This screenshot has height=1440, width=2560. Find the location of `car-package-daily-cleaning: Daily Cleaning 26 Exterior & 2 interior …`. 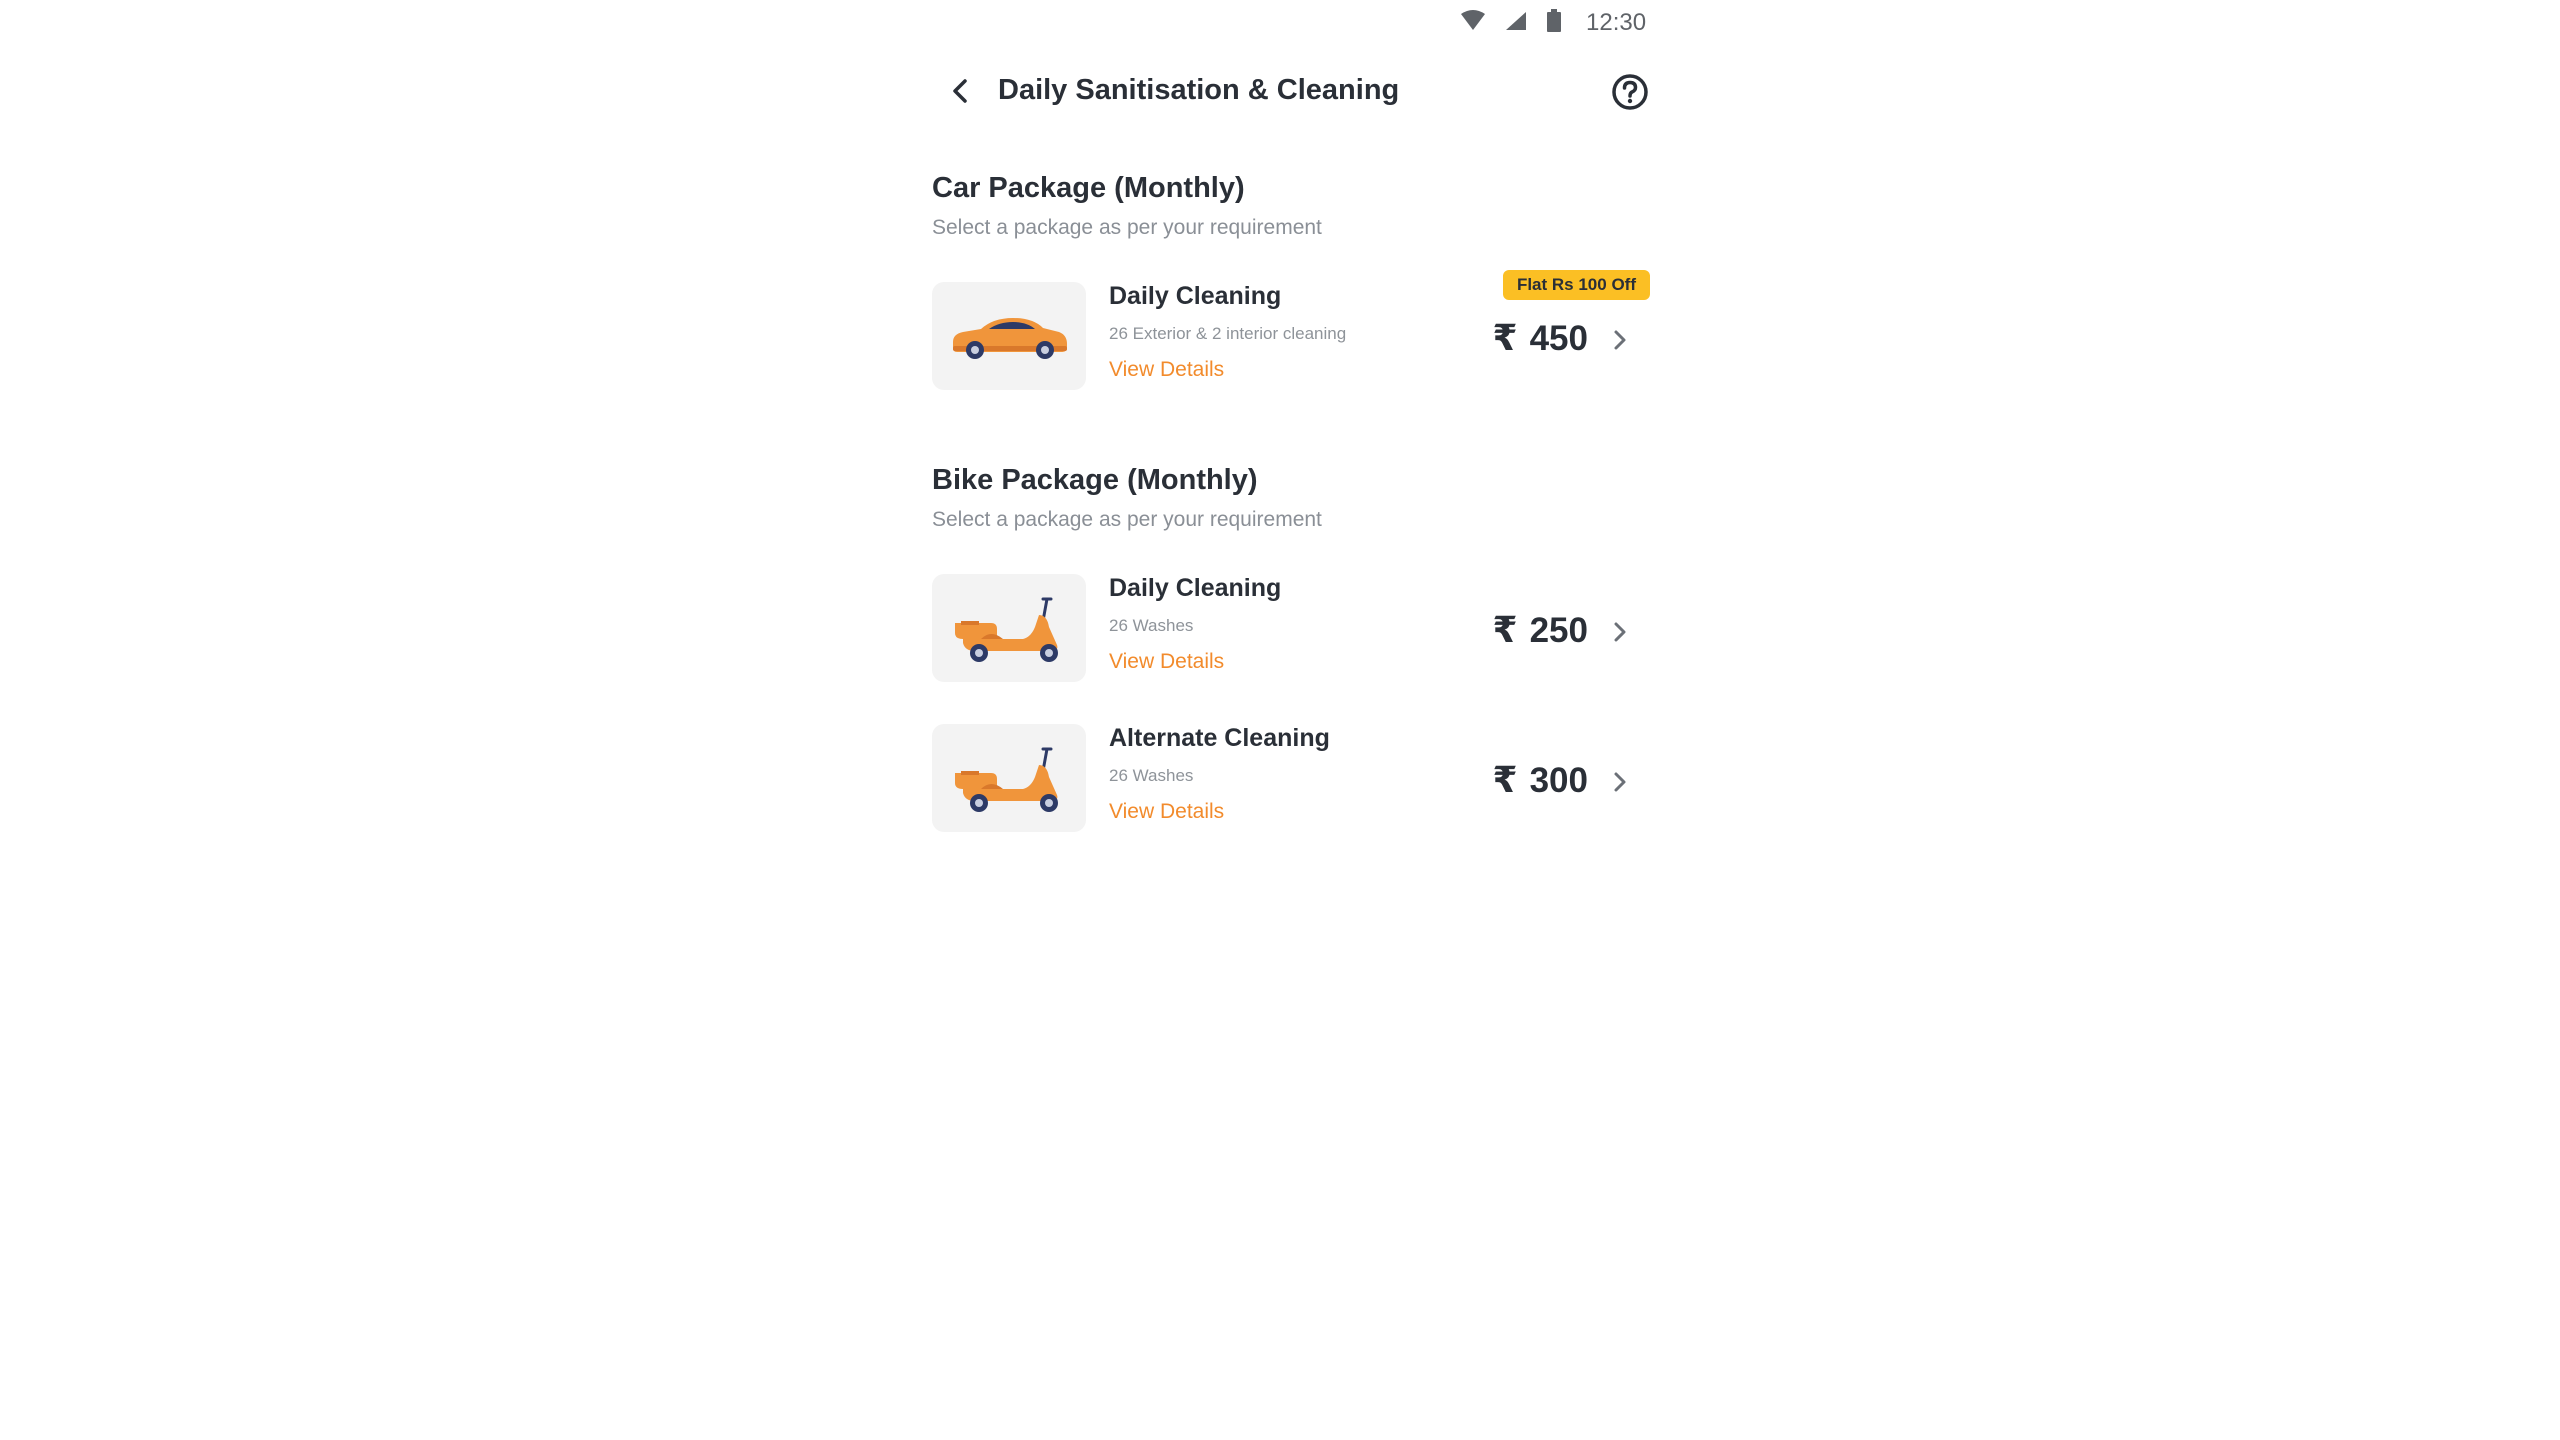

car-package-daily-cleaning: Daily Cleaning 26 Exterior & 2 interior … is located at coordinates (1291, 331).